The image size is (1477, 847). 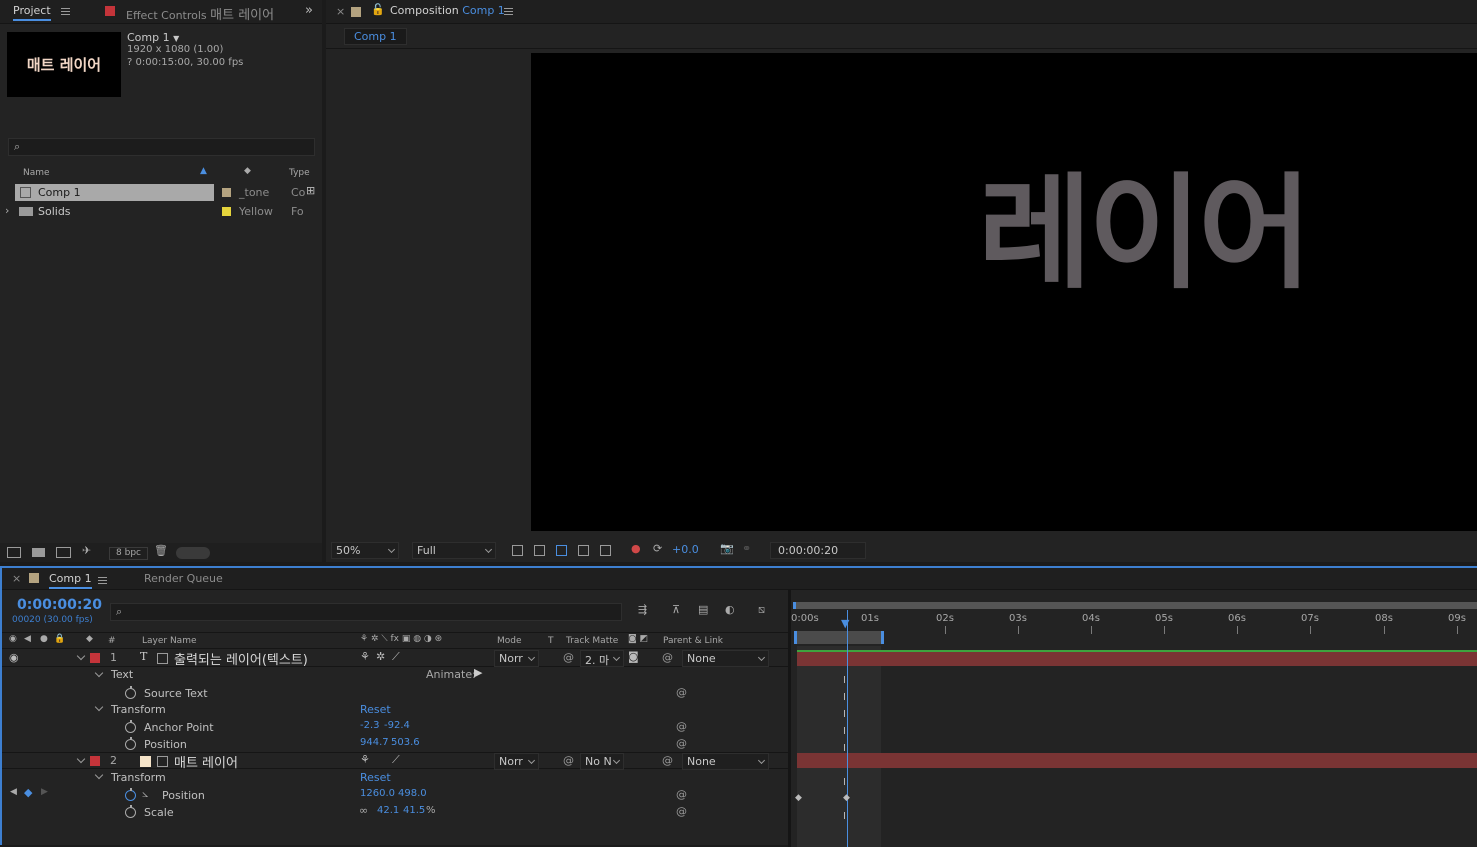 What do you see at coordinates (70, 580) in the screenshot?
I see `tab-timeline-comp1: Comp 1` at bounding box center [70, 580].